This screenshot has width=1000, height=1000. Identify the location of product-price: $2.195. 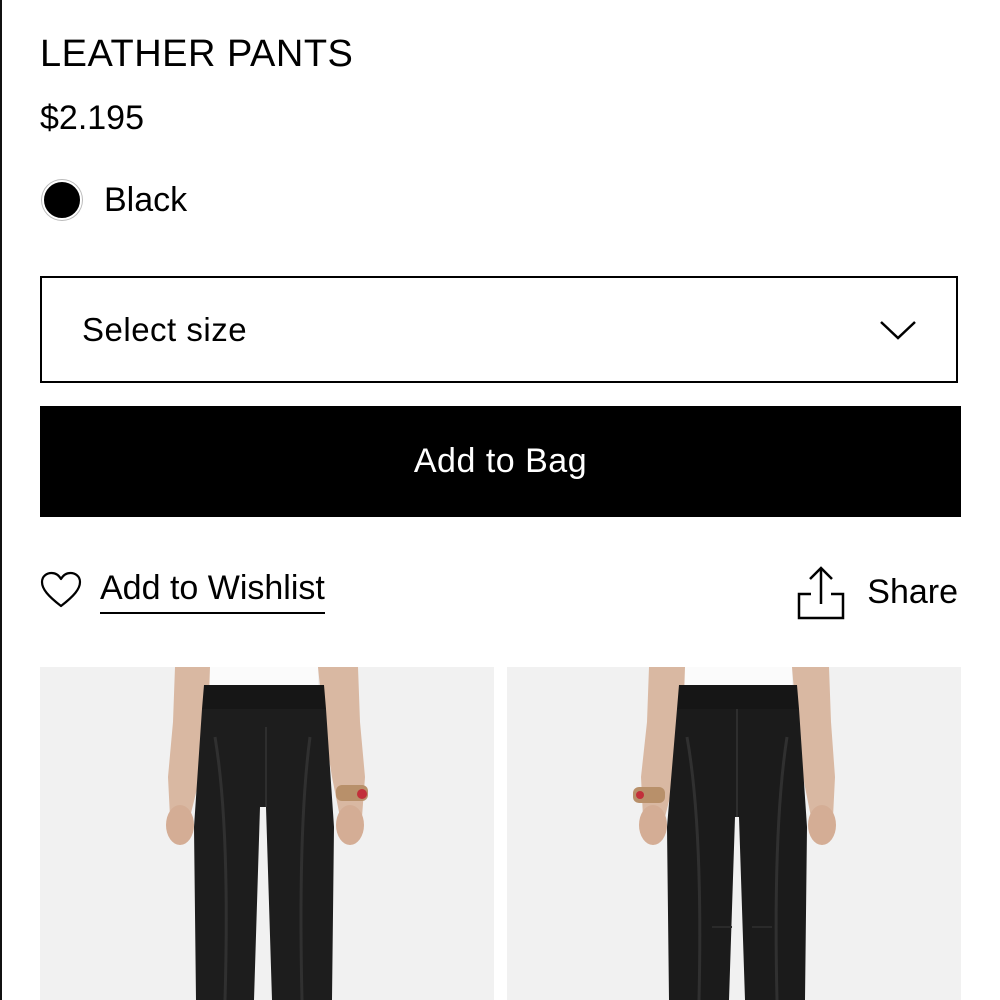
(92, 118).